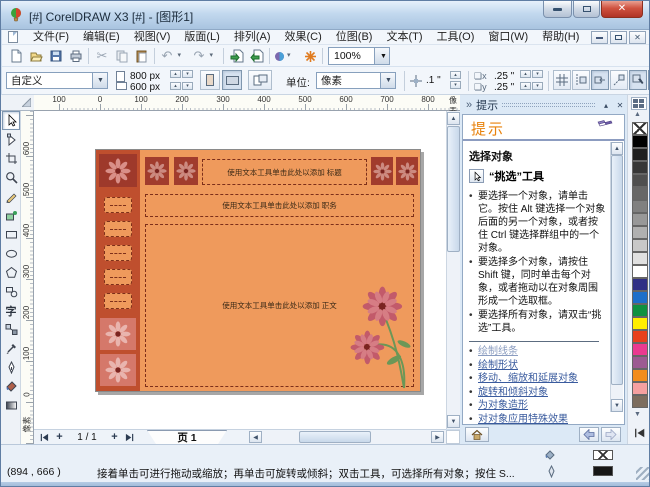 Image resolution: width=650 pixels, height=487 pixels. What do you see at coordinates (620, 105) in the screenshot?
I see `docker-close-icon: ✕` at bounding box center [620, 105].